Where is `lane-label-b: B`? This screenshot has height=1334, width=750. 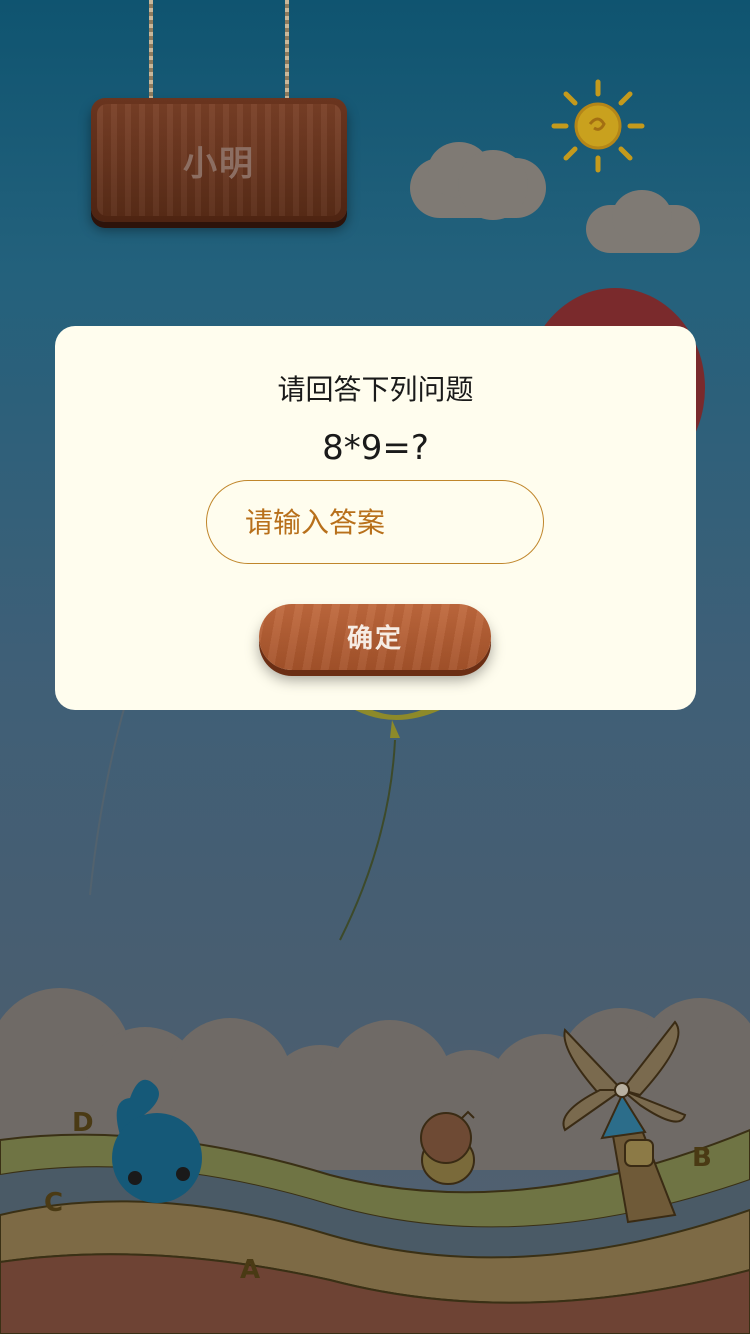
lane-label-b: B is located at coordinates (702, 1158).